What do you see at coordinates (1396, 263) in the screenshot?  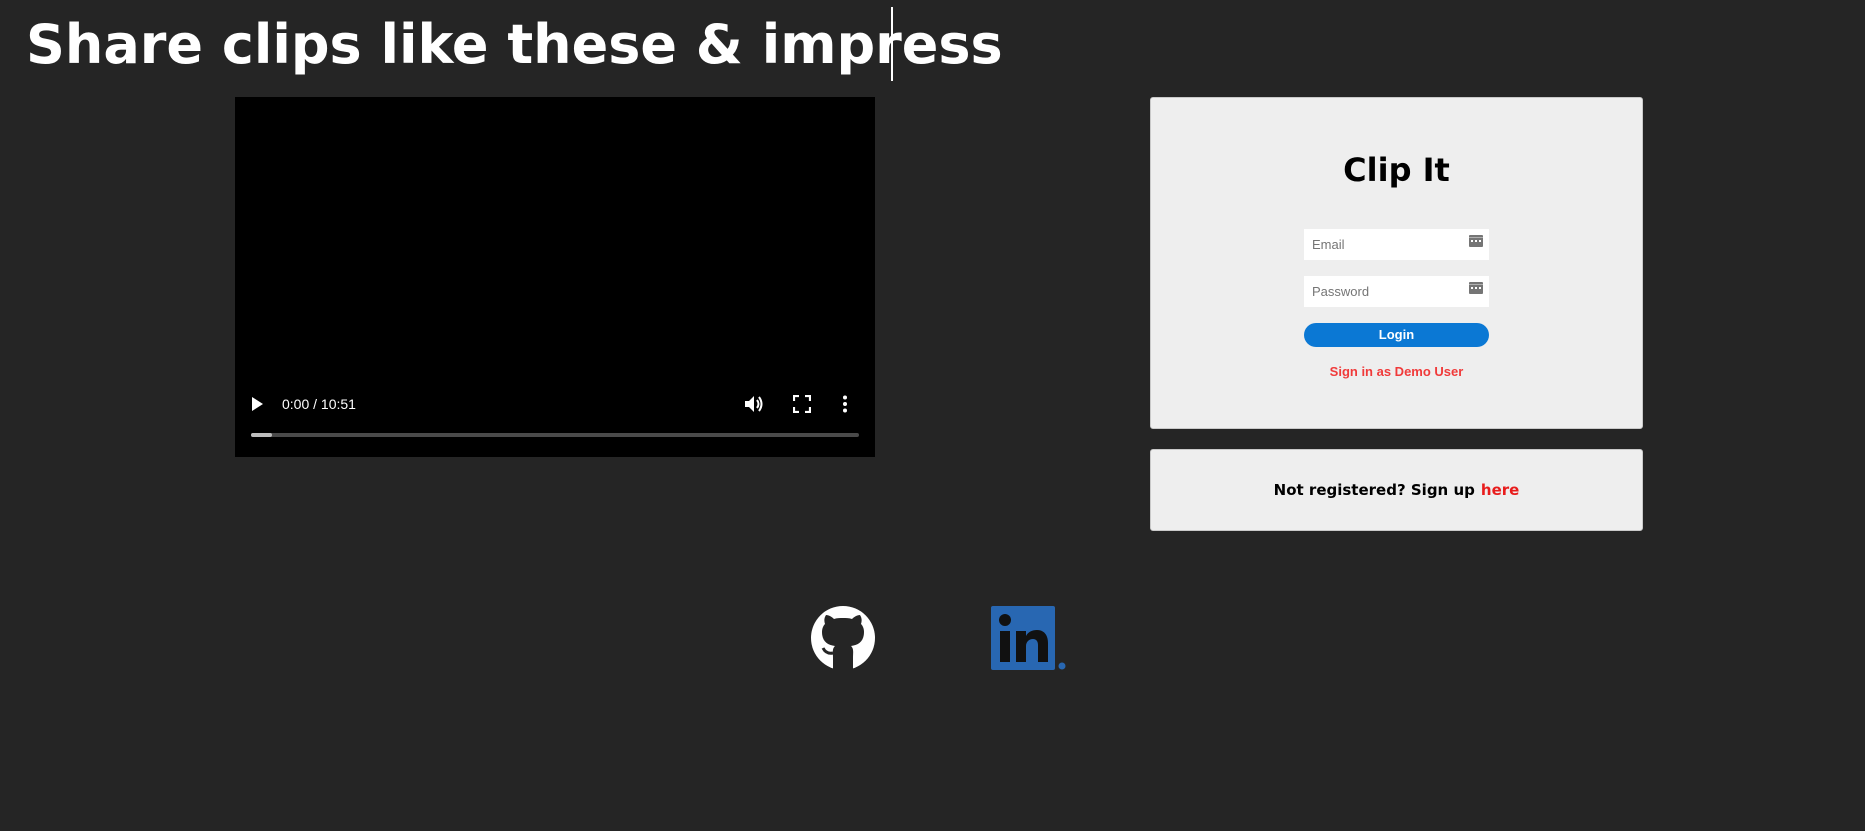 I see `login-card: Clip It Login Sign in as Demo User` at bounding box center [1396, 263].